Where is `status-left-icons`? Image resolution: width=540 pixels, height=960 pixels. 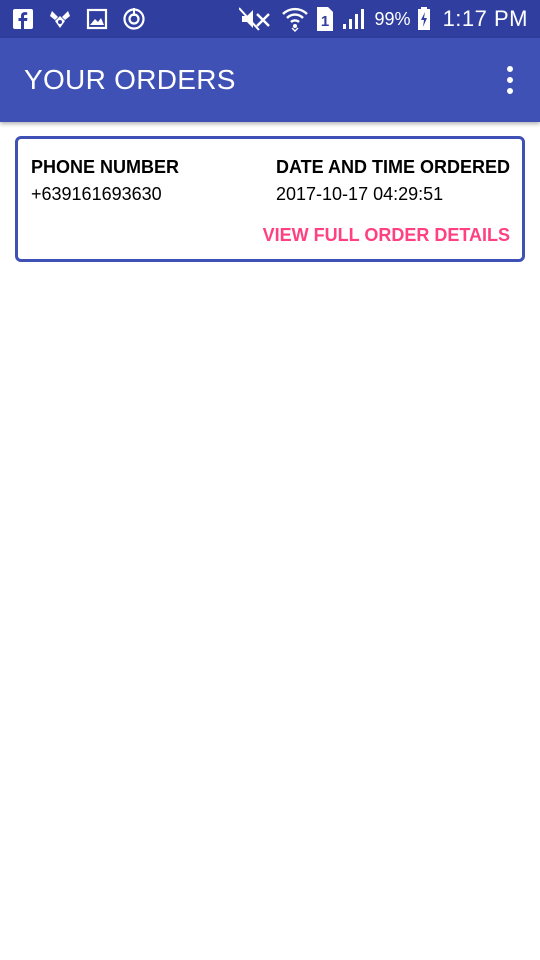 status-left-icons is located at coordinates (79, 19).